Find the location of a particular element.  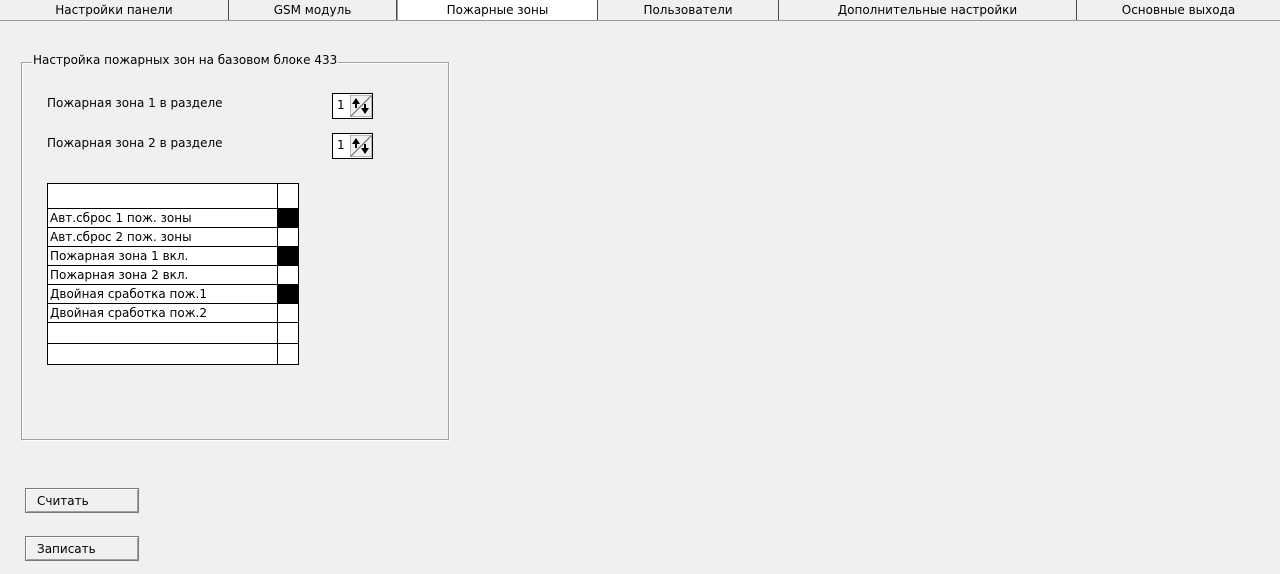

grid-row: Двойная сработка пож.2 is located at coordinates (173, 313).